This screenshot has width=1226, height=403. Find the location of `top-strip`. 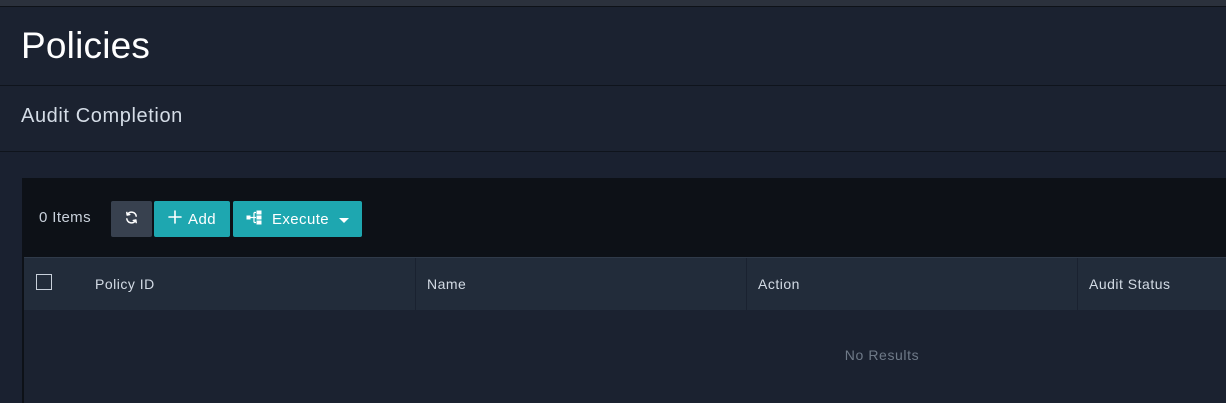

top-strip is located at coordinates (613, 3).